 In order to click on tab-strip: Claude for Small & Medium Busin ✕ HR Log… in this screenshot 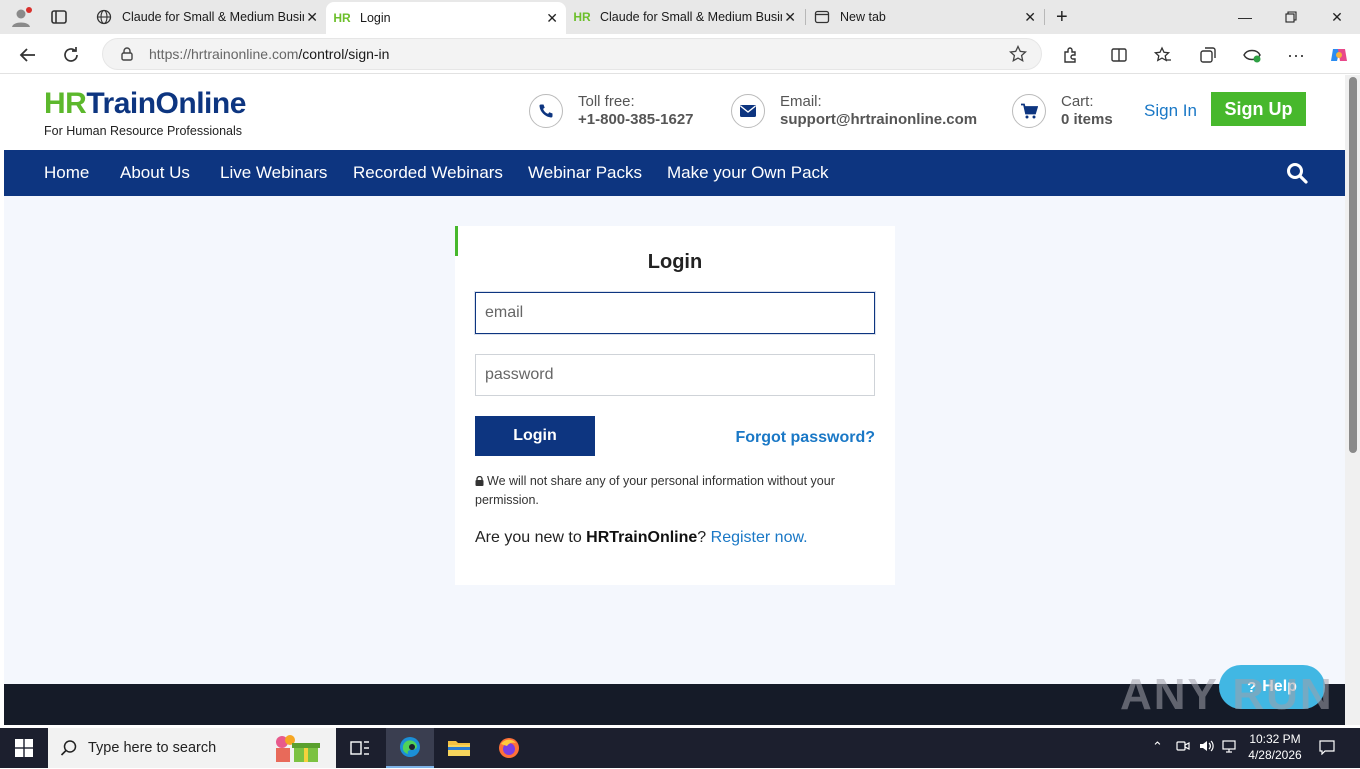, I will do `click(680, 17)`.